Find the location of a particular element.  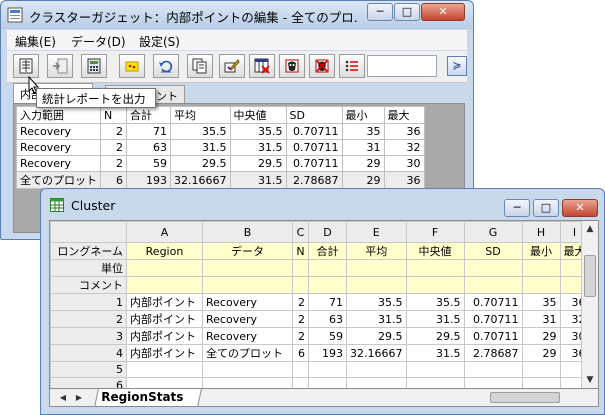

minimize-button: ─ is located at coordinates (380, 12).